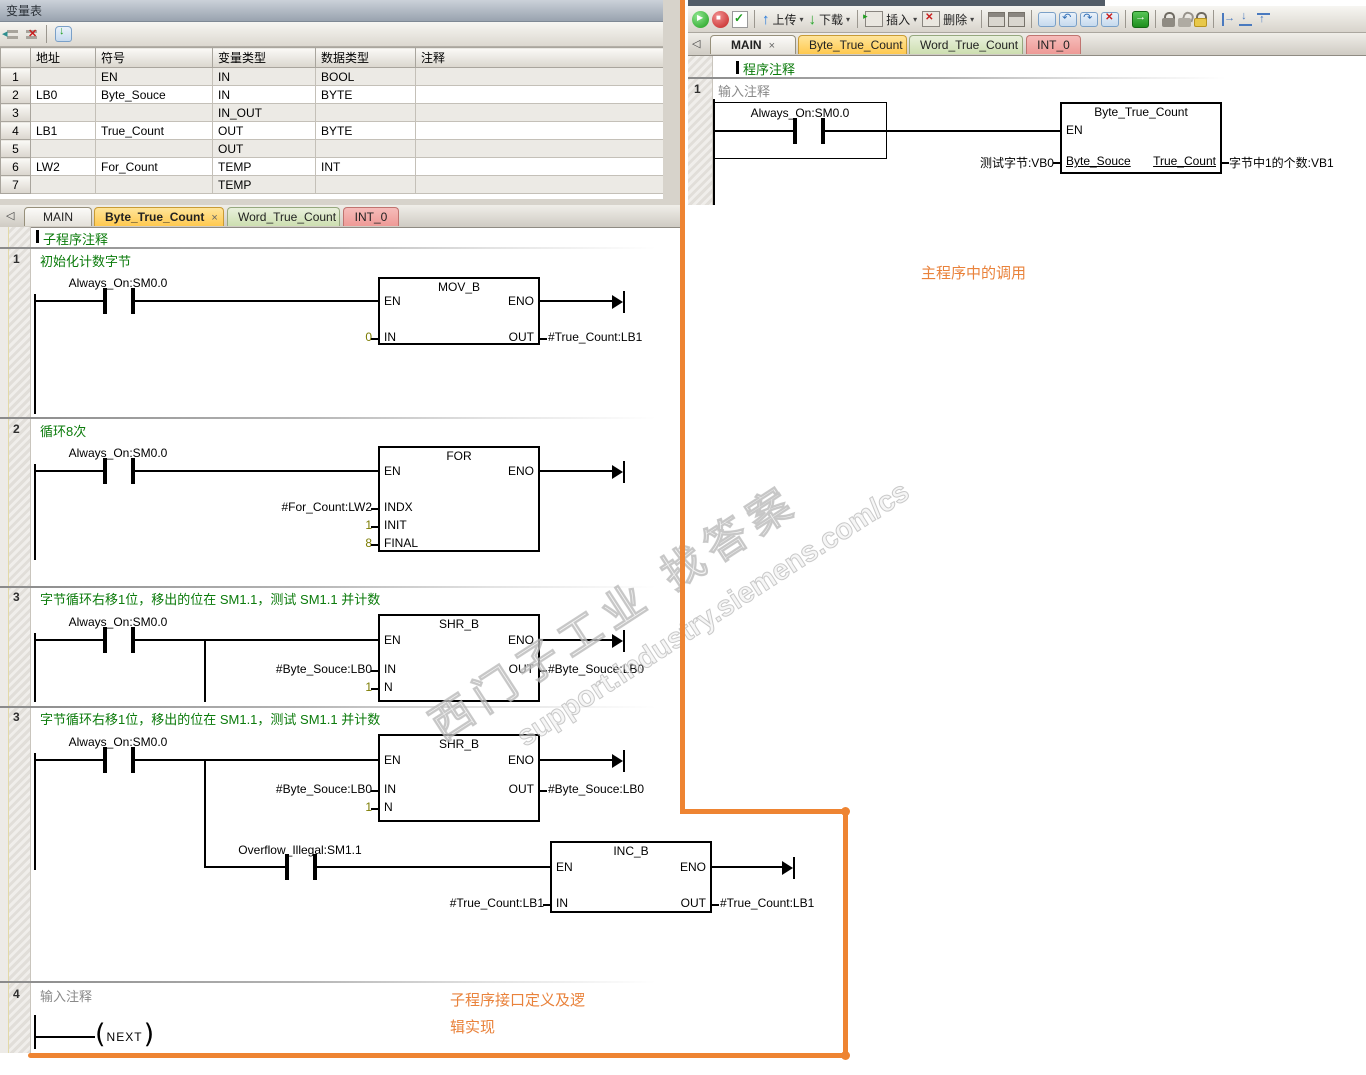  Describe the element at coordinates (753, 44) in the screenshot. I see `tab-main: MAIN ×` at that location.